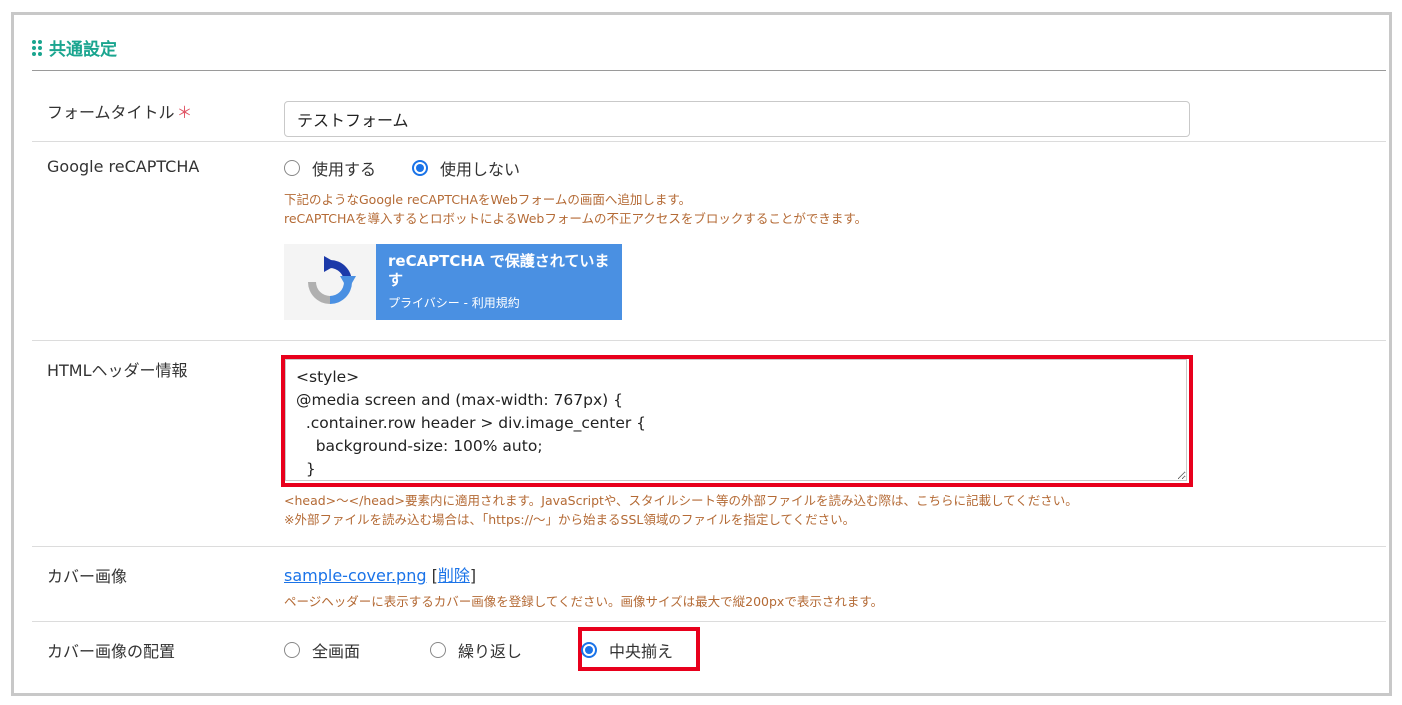  I want to click on cover-position-radio-group: 全画面 繰り返し 中央揃え, so click(478, 650).